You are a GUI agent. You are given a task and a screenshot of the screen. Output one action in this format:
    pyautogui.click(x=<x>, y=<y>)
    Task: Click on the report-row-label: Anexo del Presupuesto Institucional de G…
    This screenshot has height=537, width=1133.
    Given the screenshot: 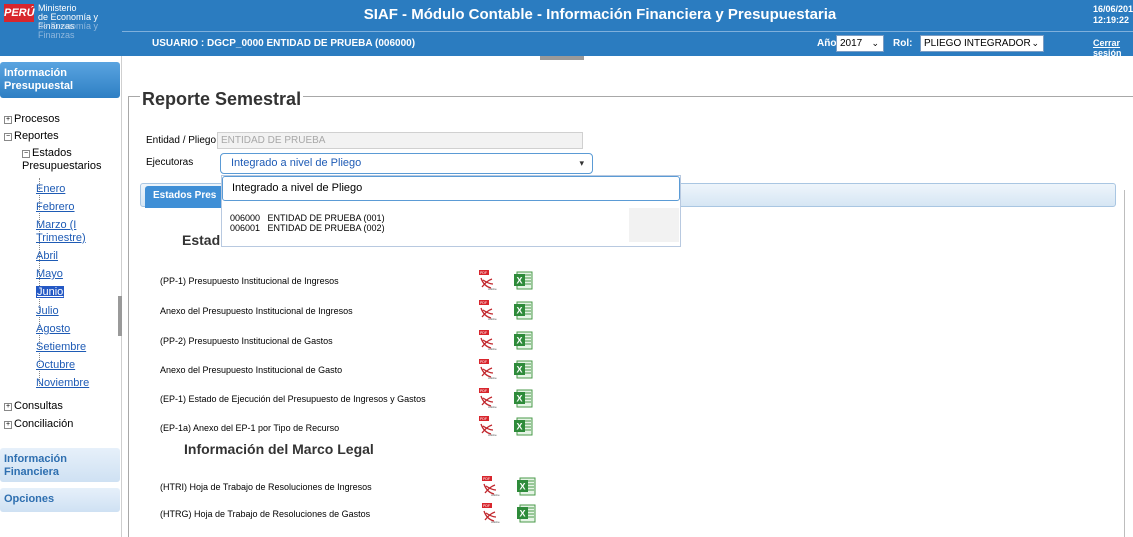 What is the action you would take?
    pyautogui.click(x=251, y=370)
    